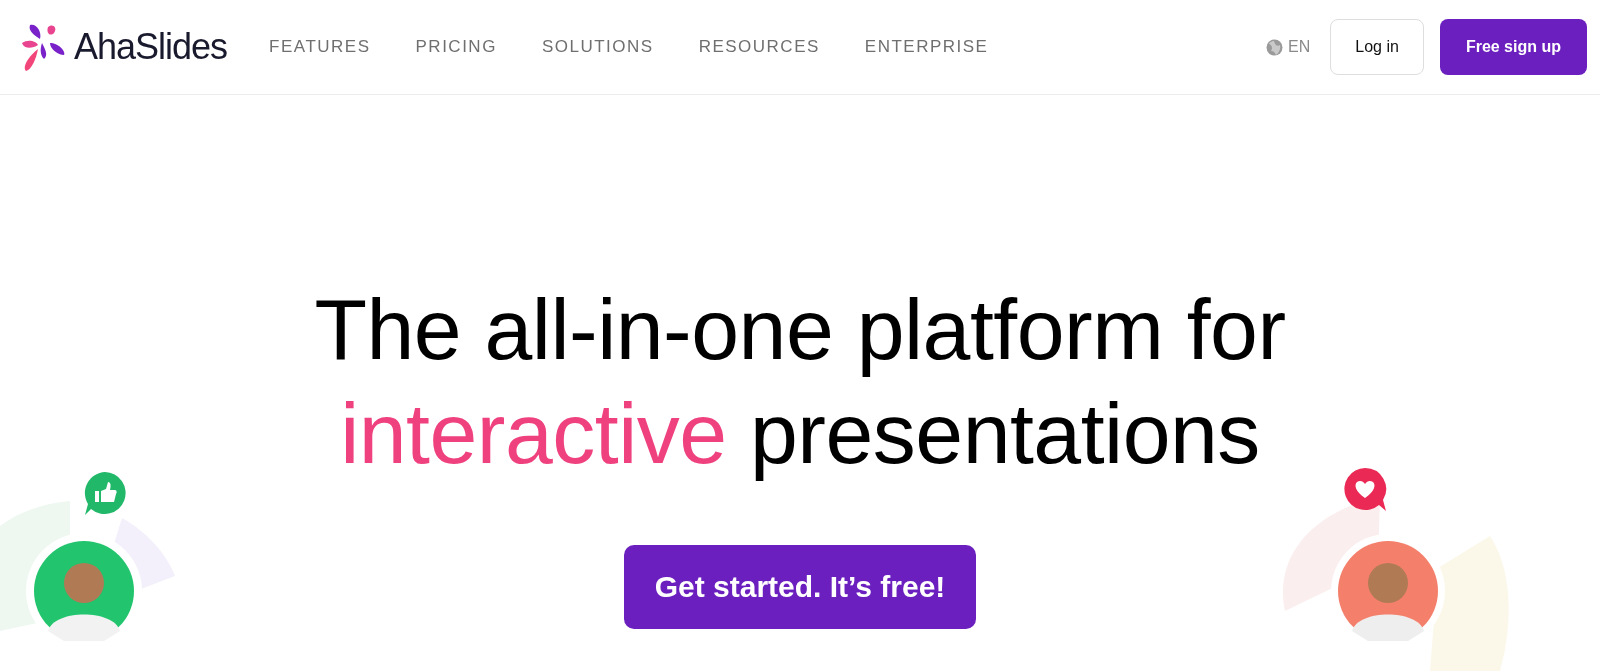 The width and height of the screenshot is (1600, 672). Describe the element at coordinates (151, 47) in the screenshot. I see `logo-wordmark: AhaSlides` at that location.